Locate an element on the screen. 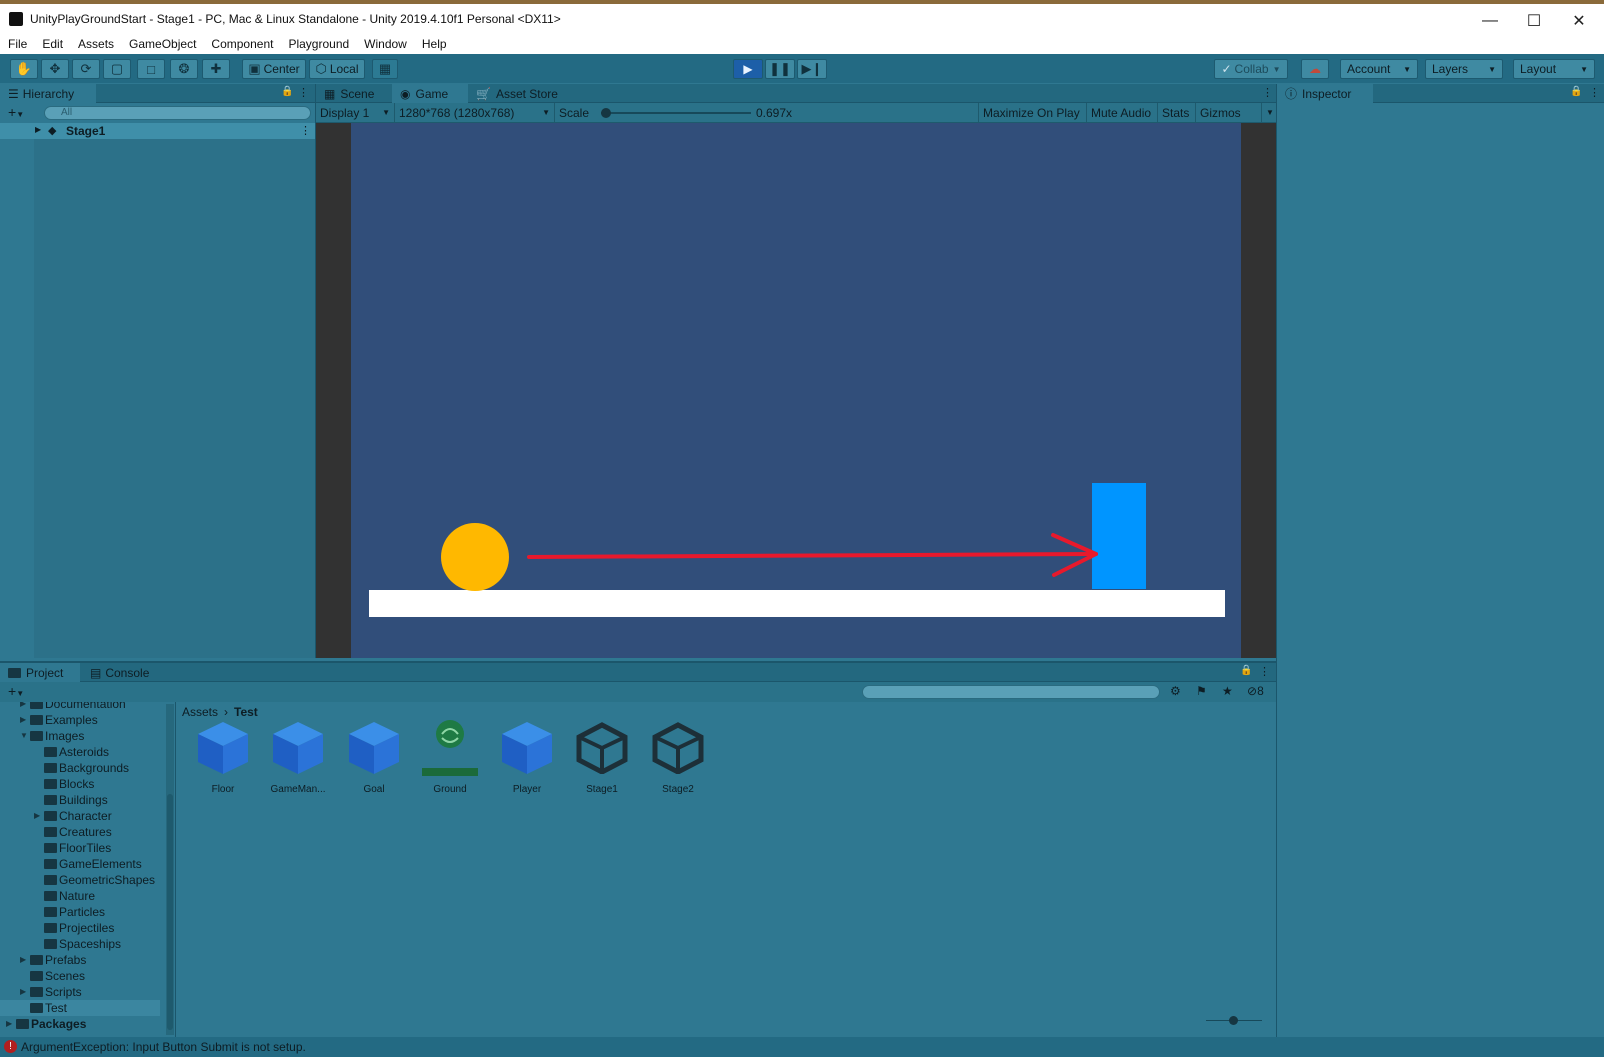  space-local-toggle: ⬡ Local is located at coordinates (337, 69).